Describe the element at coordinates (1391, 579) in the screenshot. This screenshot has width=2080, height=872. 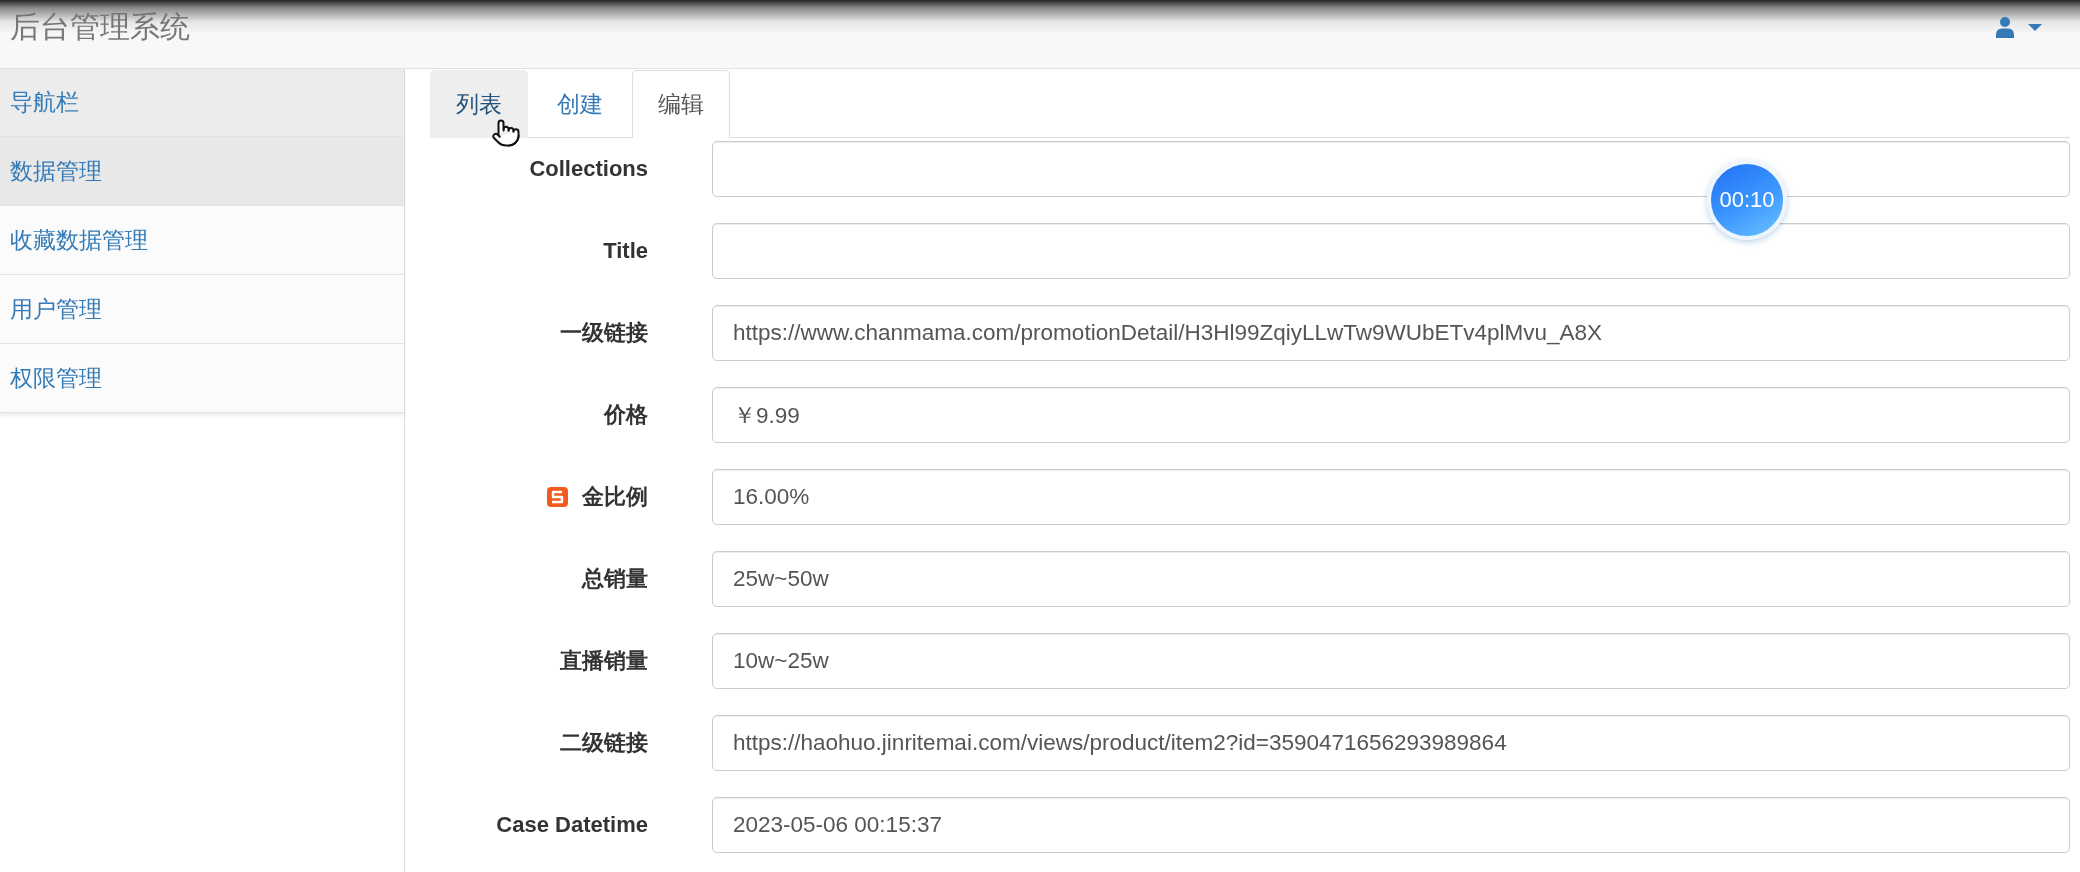
I see `input-field: 25w~50w` at that location.